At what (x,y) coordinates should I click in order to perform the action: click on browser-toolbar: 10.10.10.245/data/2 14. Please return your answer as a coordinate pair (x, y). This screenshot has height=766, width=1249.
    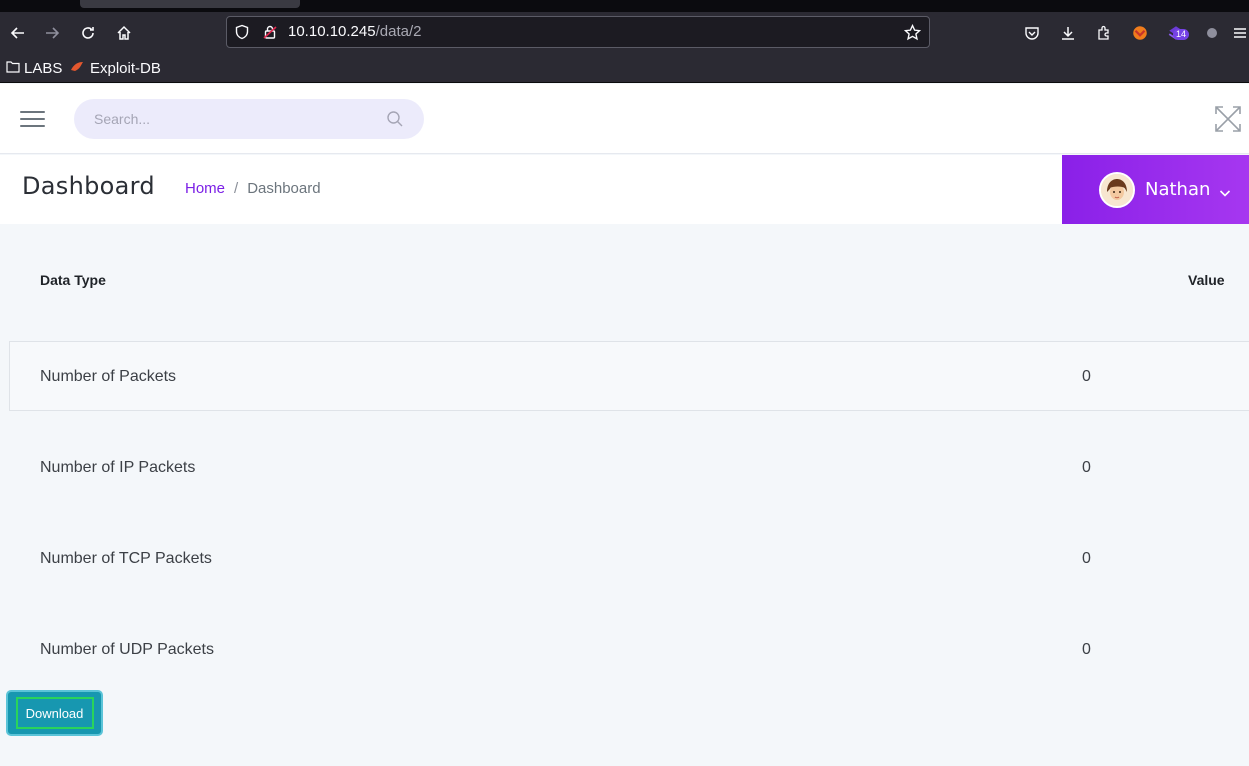
    Looking at the image, I should click on (624, 33).